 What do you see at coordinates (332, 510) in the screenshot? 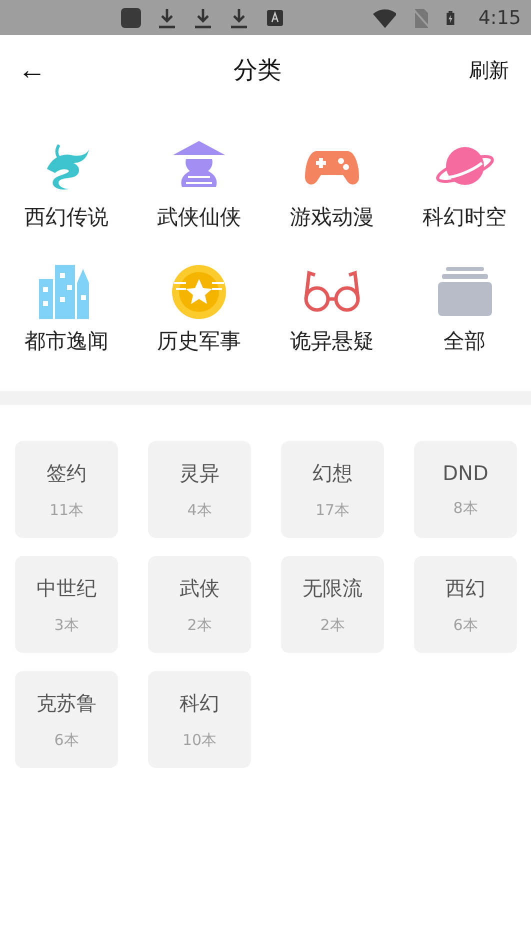
I see `book-count: 17本` at bounding box center [332, 510].